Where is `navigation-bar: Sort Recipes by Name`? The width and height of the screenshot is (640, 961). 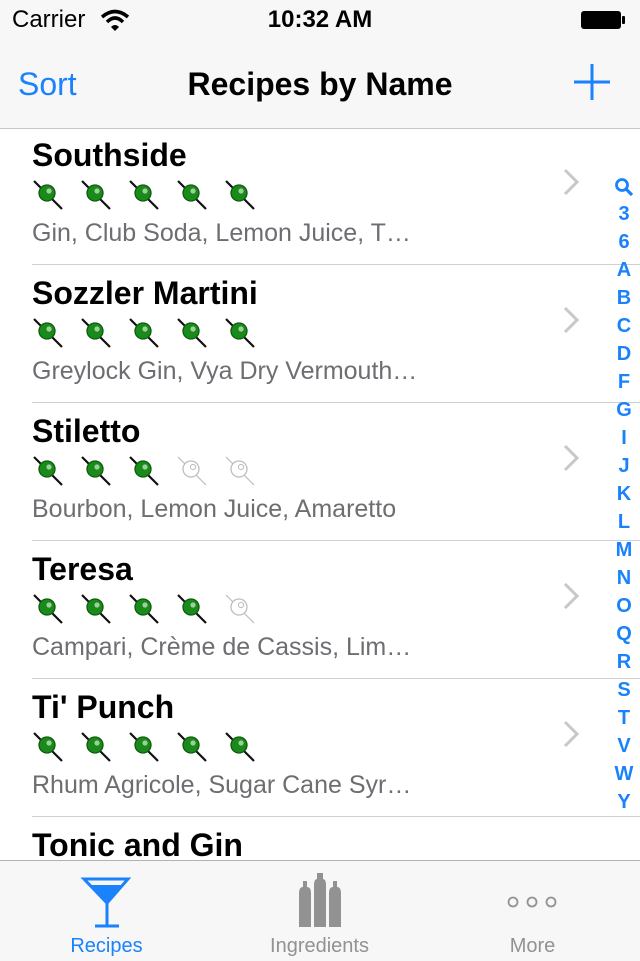
navigation-bar: Sort Recipes by Name is located at coordinates (320, 84).